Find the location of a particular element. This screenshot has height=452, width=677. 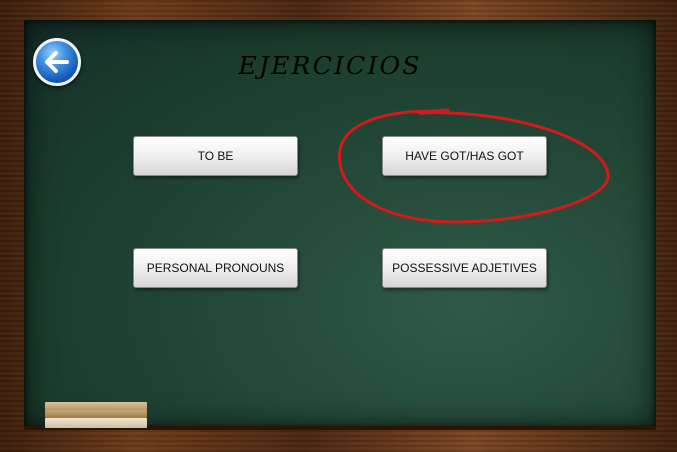

possessive-adjetives-button: POSSESSIVE ADJETIVES is located at coordinates (464, 268).